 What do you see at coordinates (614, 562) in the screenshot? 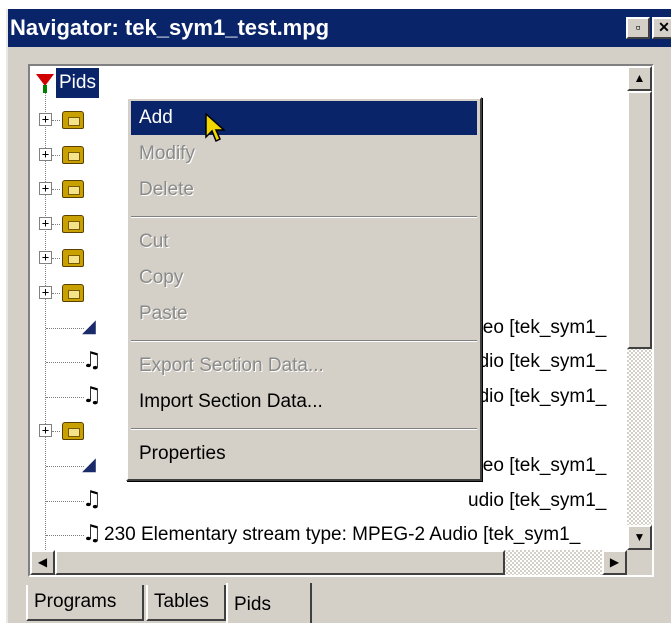
I see `scroll-right-button: ▶` at bounding box center [614, 562].